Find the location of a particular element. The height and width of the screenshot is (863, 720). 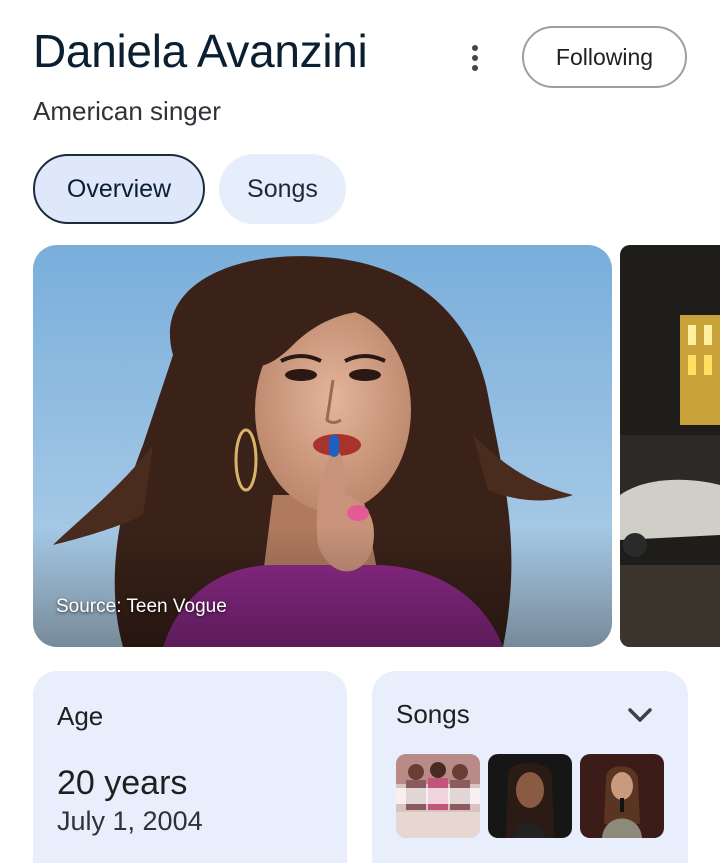

age-label: Age is located at coordinates (80, 716).